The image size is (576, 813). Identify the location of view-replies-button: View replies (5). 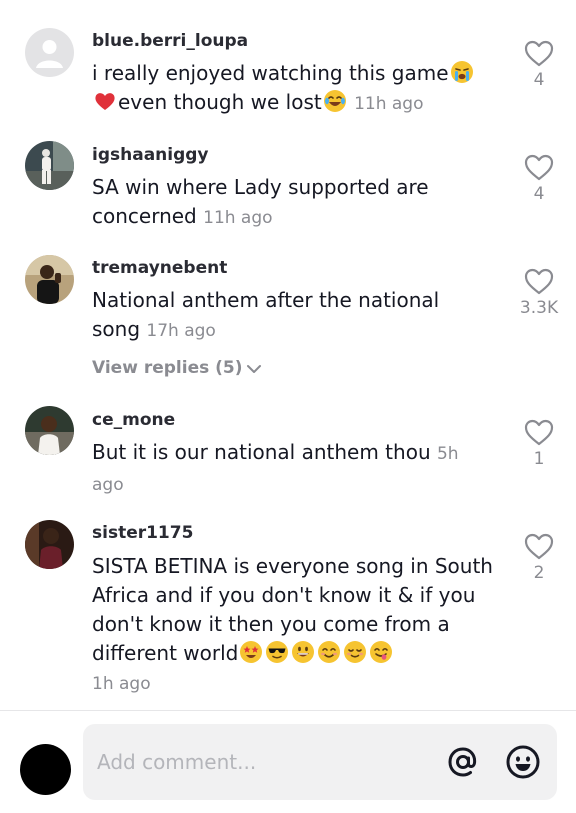
(177, 368).